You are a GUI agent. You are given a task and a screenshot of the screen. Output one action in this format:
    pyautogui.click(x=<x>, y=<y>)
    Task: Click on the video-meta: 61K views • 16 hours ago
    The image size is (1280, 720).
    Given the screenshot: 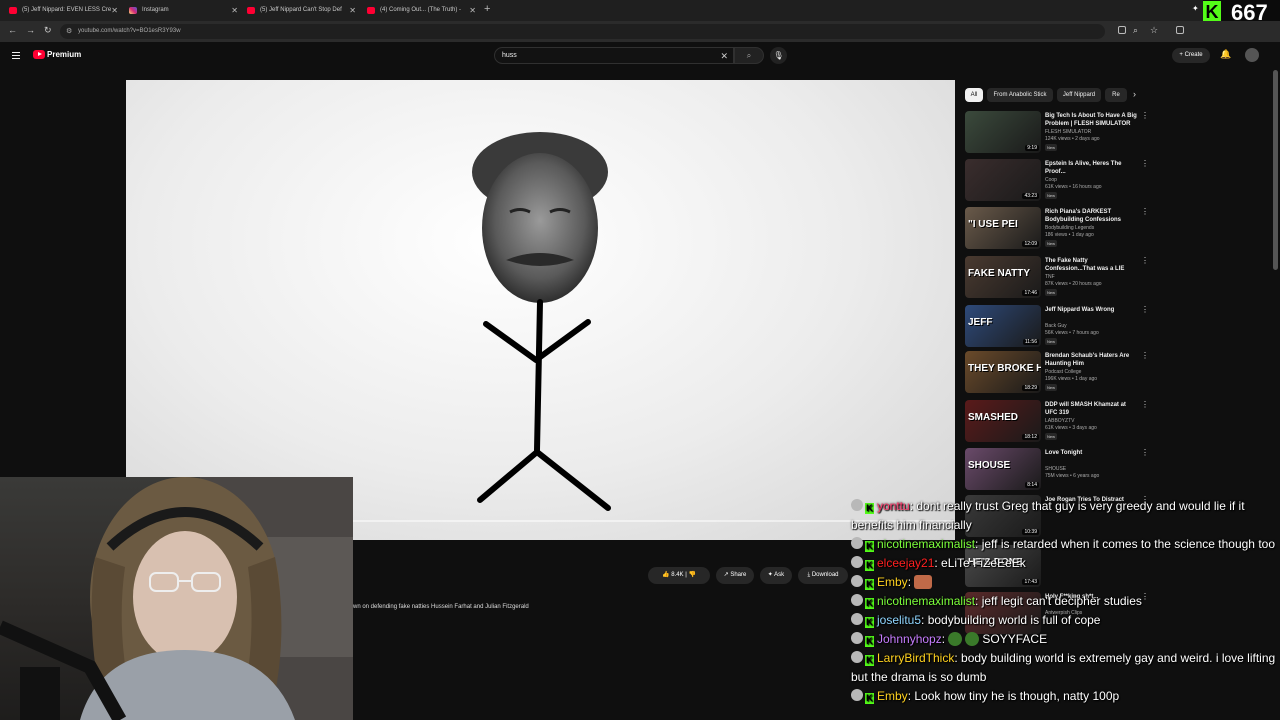 What is the action you would take?
    pyautogui.click(x=1073, y=187)
    